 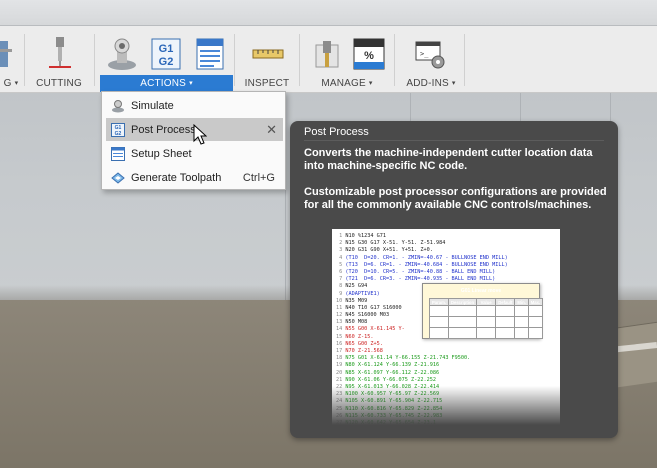 I want to click on line-number: 6, so click(x=341, y=271).